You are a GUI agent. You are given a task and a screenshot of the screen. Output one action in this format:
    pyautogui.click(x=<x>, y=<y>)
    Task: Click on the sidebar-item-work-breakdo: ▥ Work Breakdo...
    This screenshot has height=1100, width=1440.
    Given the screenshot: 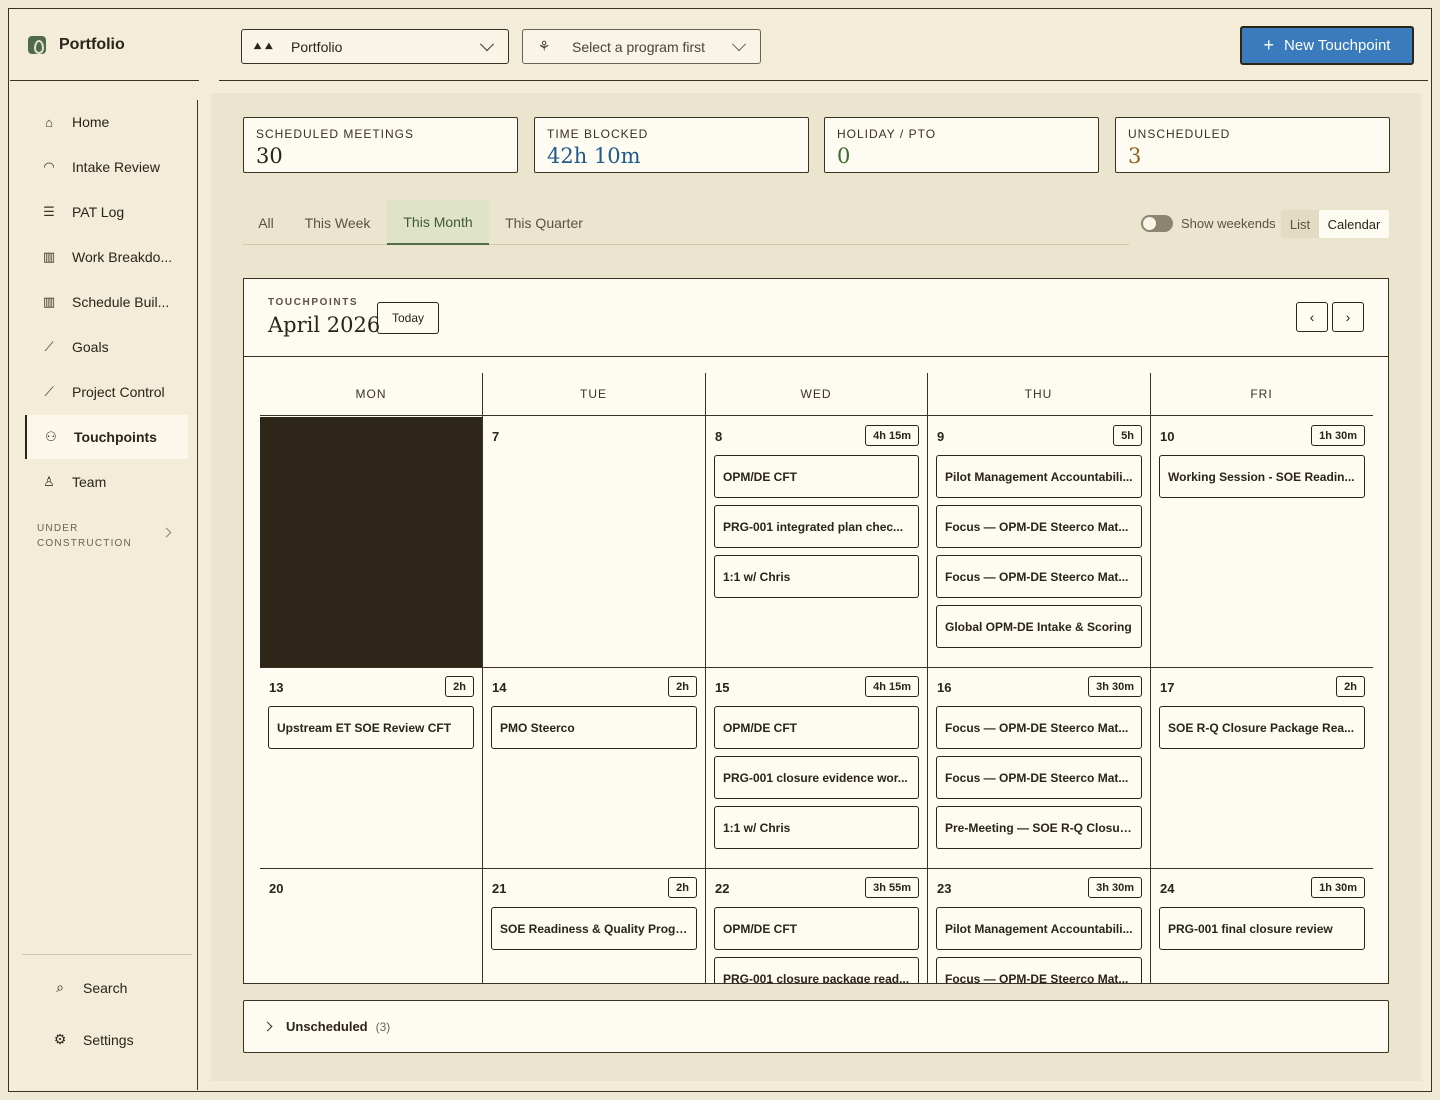 What is the action you would take?
    pyautogui.click(x=106, y=257)
    